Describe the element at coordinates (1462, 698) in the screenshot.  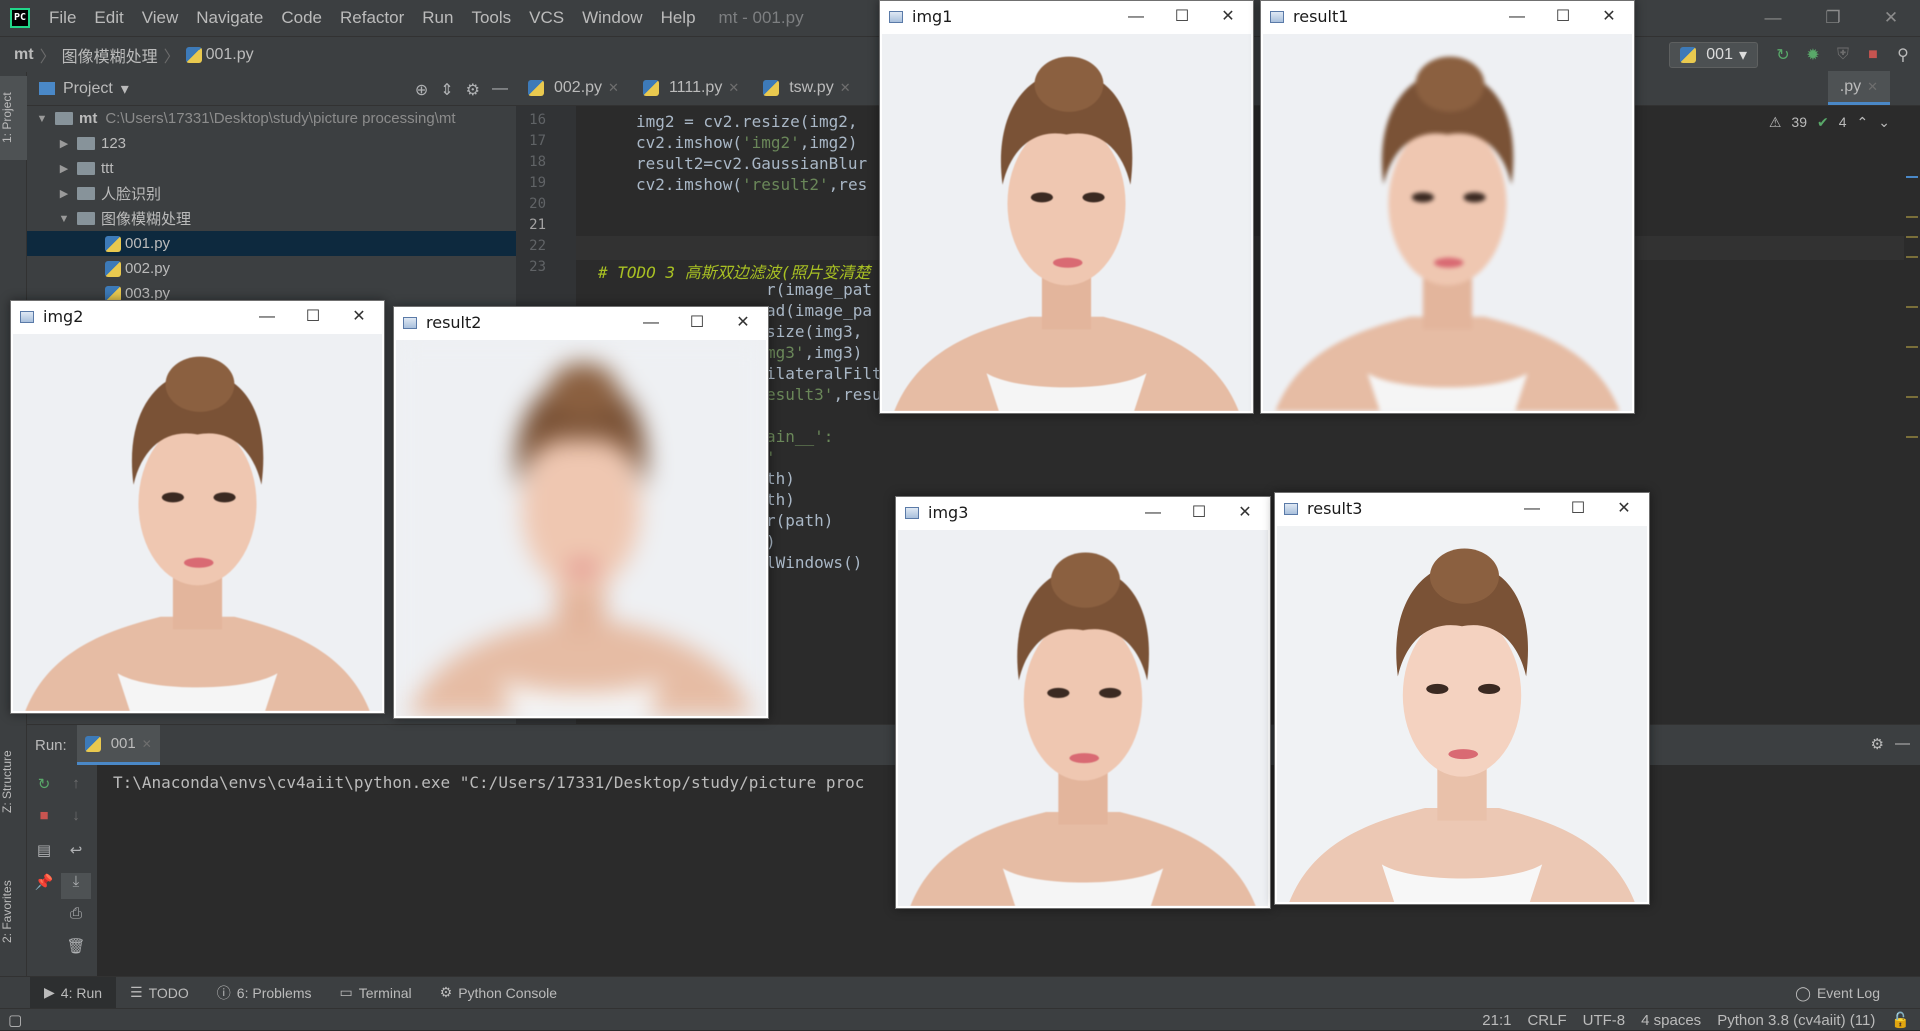
I see `opencv-window-result3: result3 — ☐ ✕` at that location.